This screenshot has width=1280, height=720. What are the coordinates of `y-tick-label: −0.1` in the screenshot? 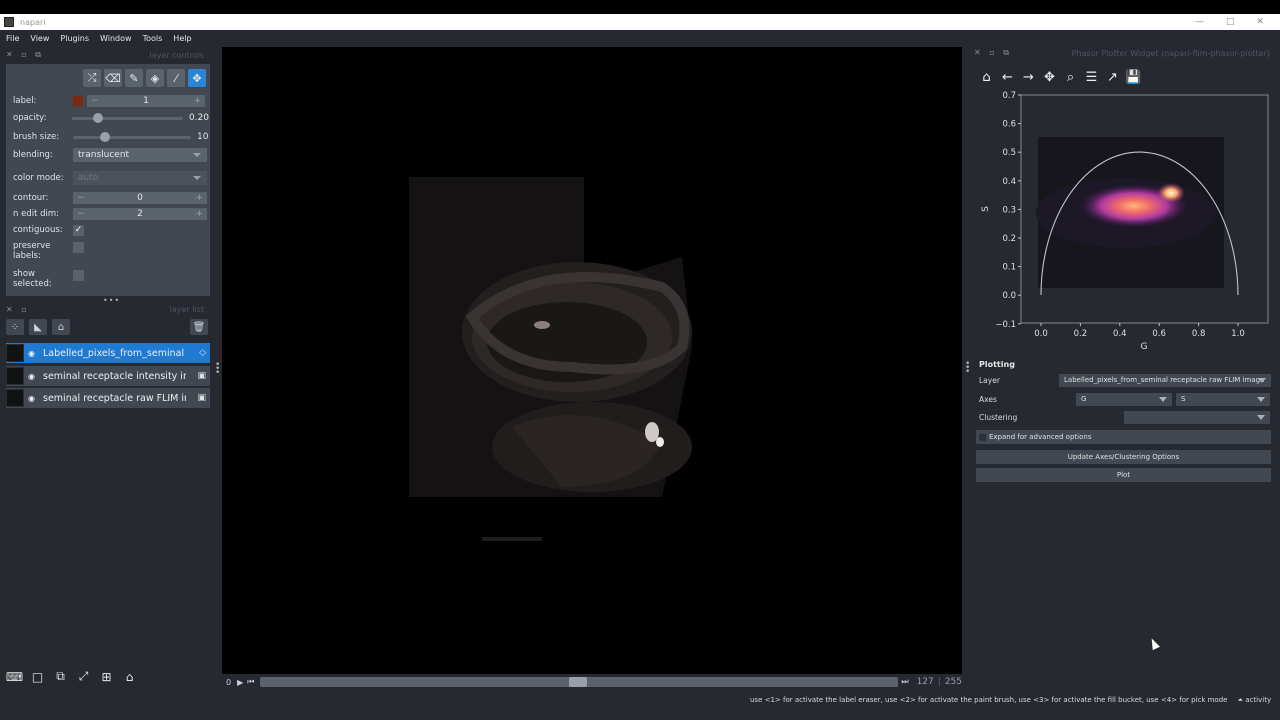 It's located at (1005, 325).